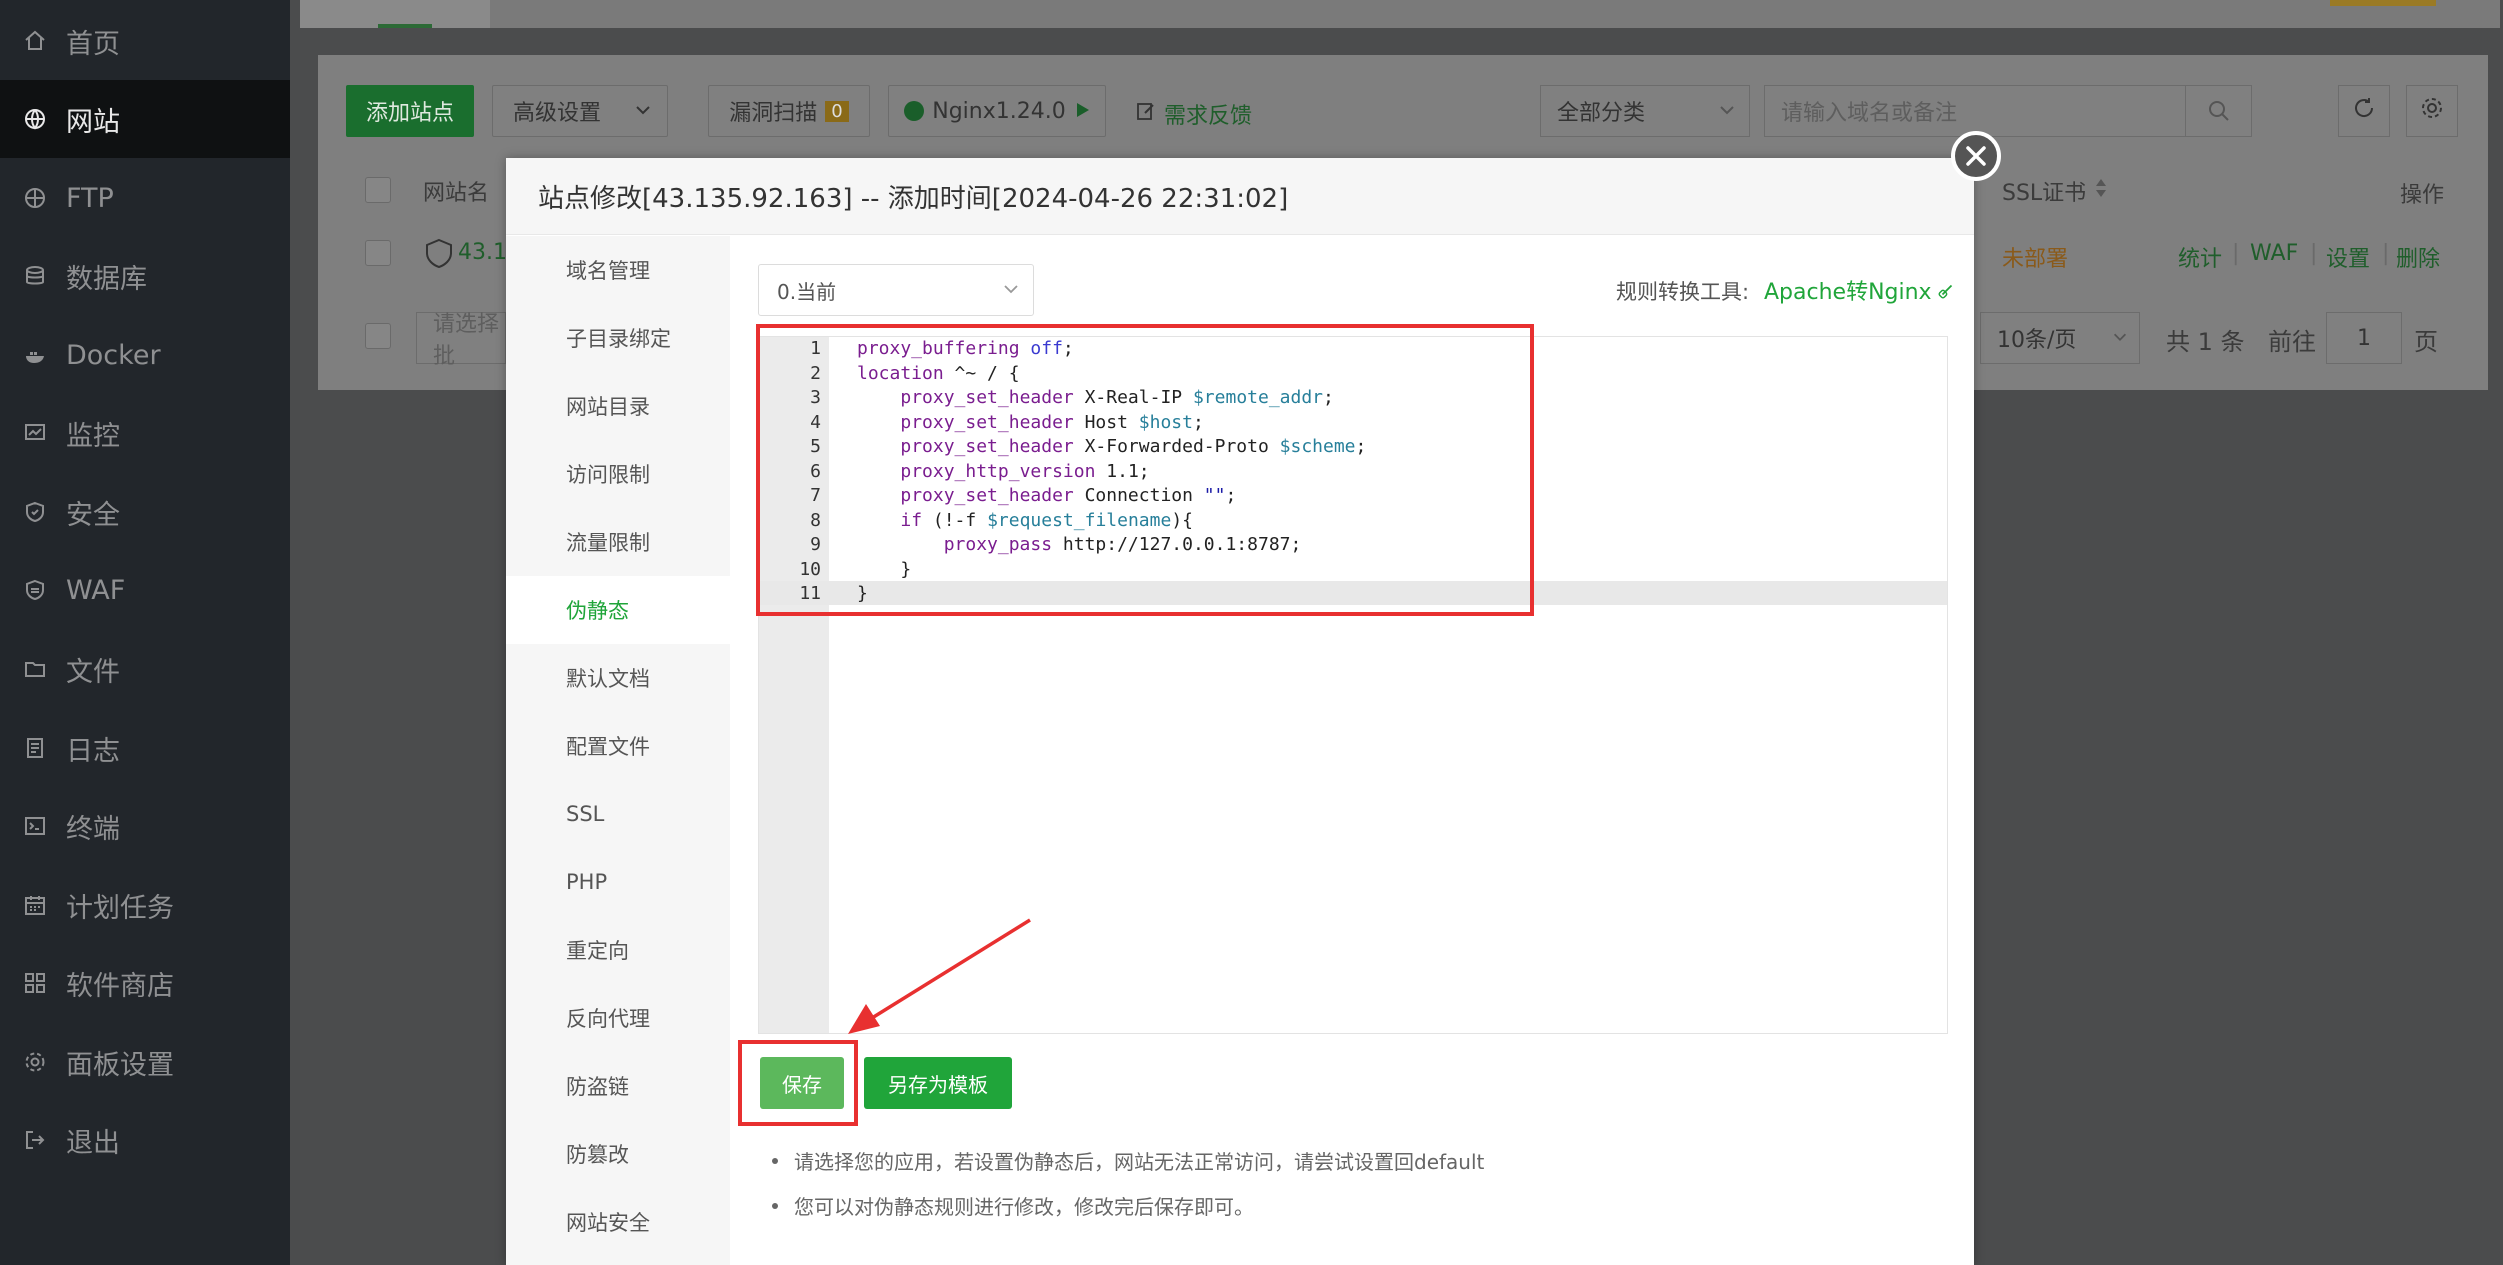 This screenshot has width=2503, height=1265. What do you see at coordinates (580, 111) in the screenshot?
I see `advanced-settings-button: 高级设置` at bounding box center [580, 111].